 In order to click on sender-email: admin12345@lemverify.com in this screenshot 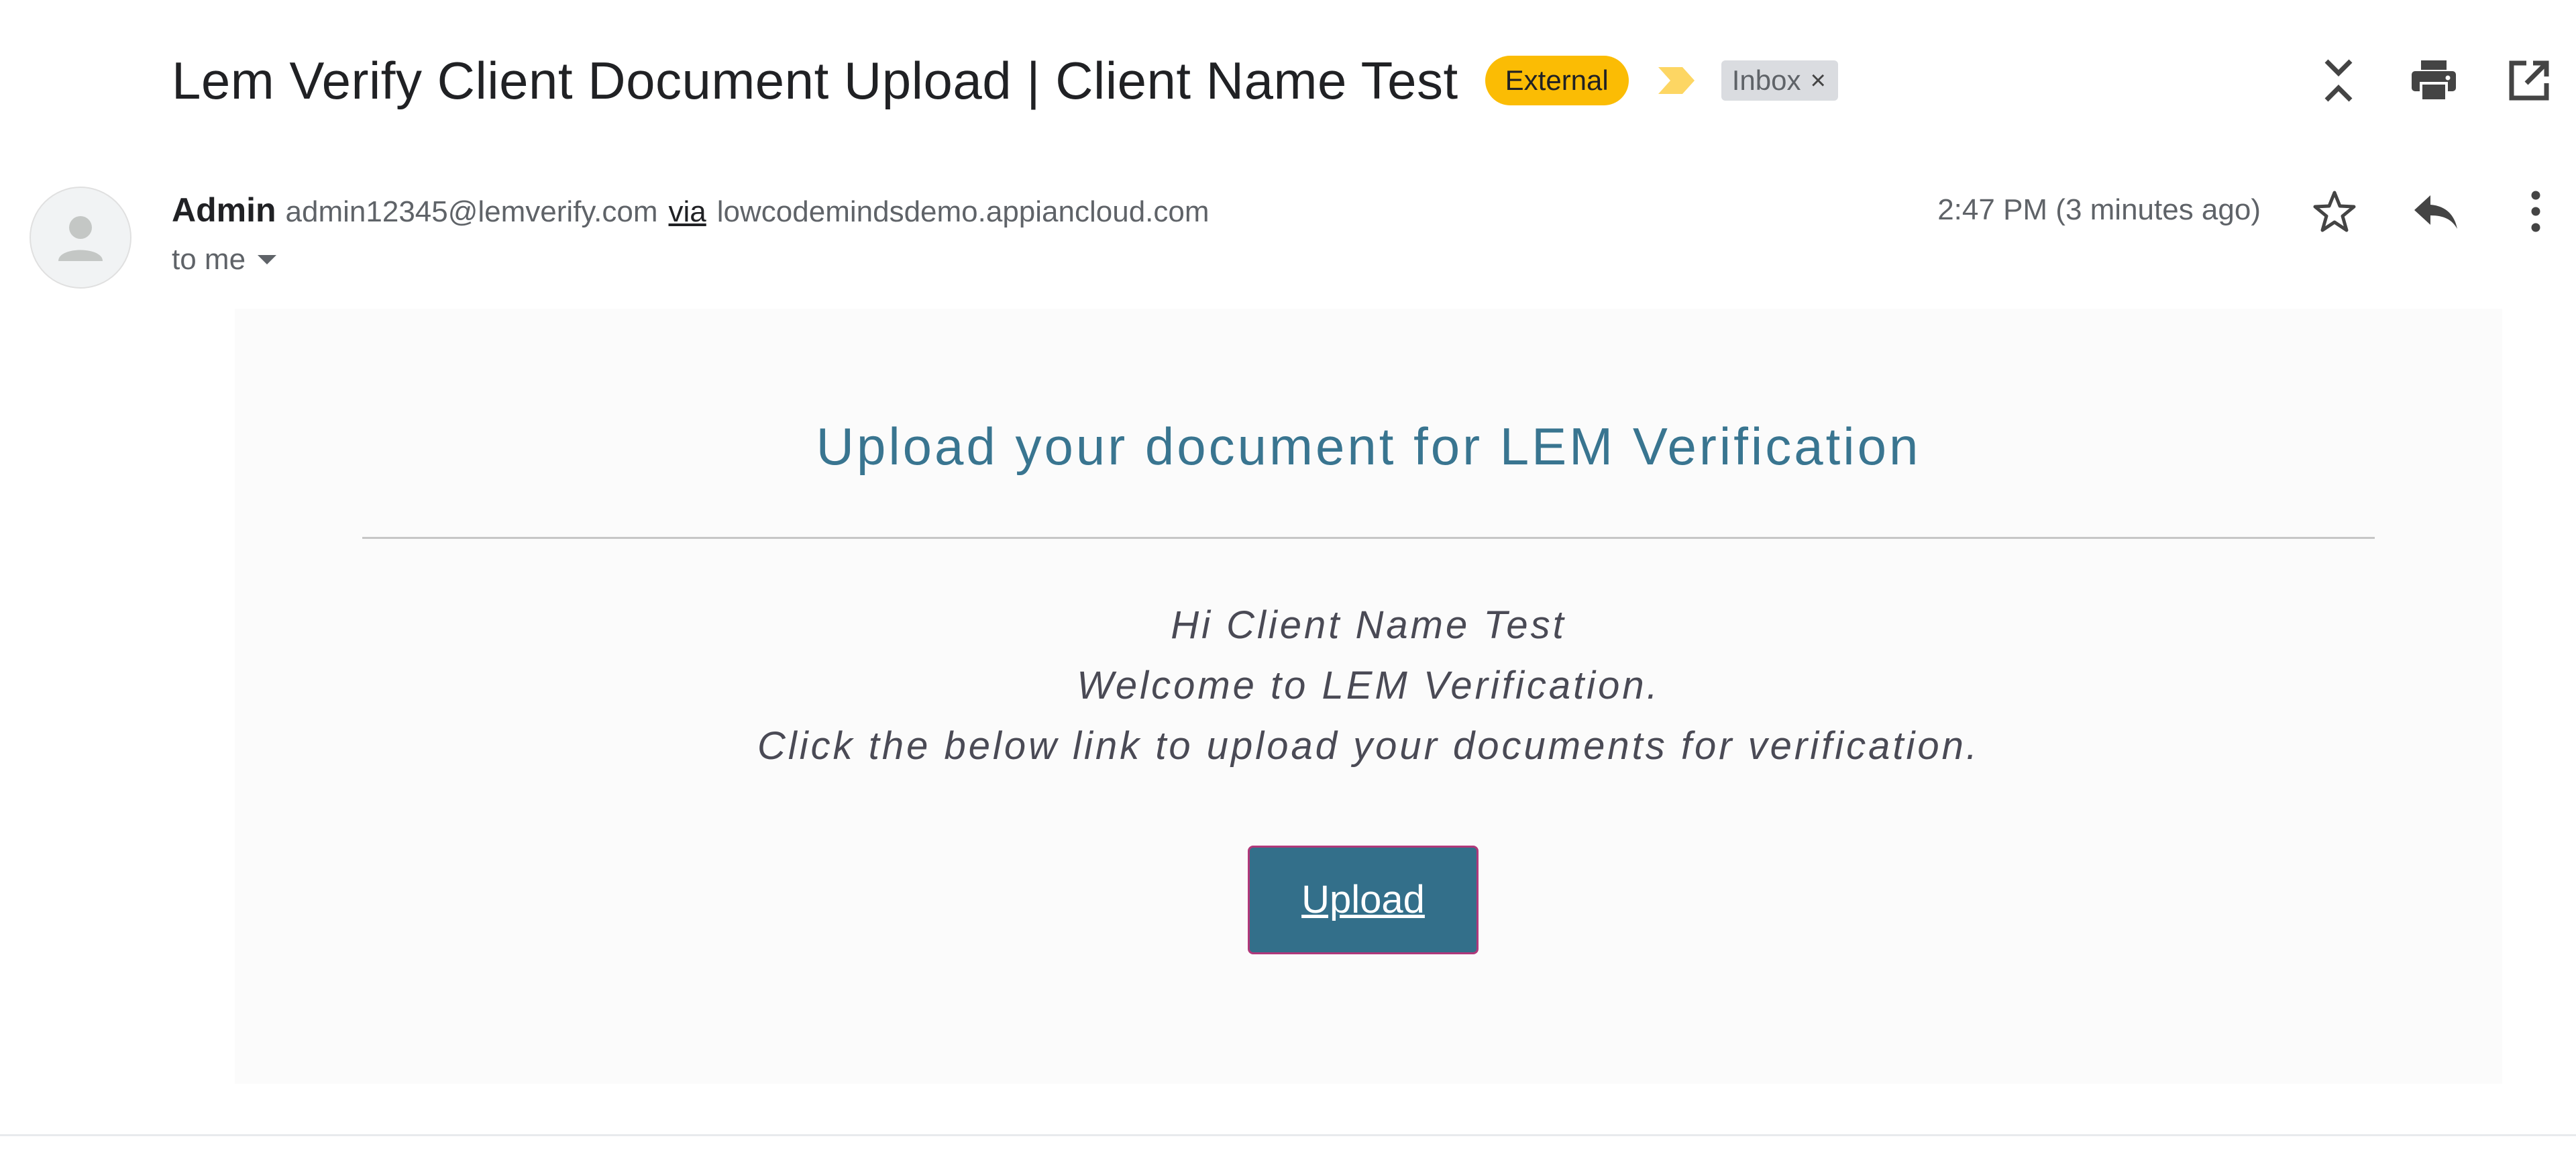, I will do `click(471, 211)`.